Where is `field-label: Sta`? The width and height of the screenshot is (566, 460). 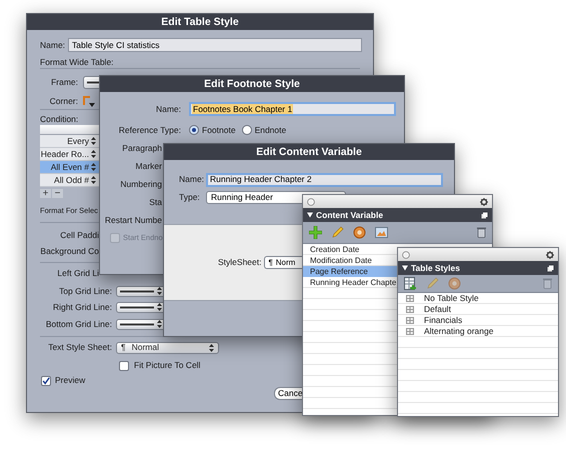 field-label: Sta is located at coordinates (155, 202).